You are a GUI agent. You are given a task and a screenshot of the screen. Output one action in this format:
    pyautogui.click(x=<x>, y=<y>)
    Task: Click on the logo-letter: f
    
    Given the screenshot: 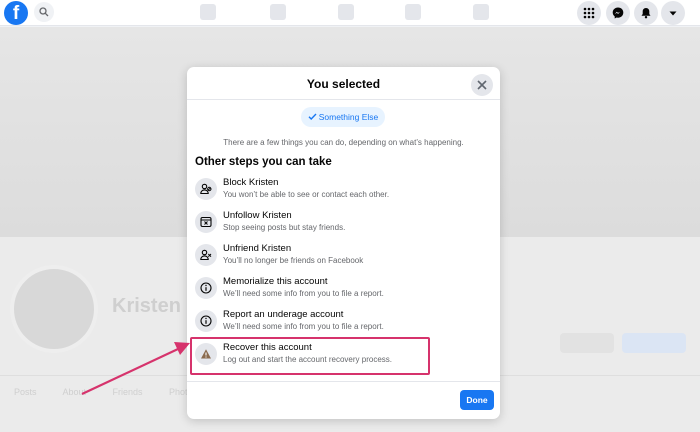 What is the action you would take?
    pyautogui.click(x=16, y=13)
    